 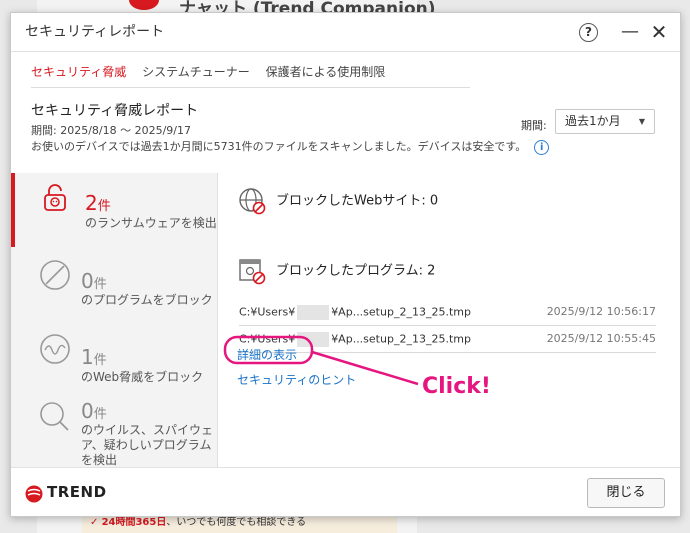 I want to click on close-button: 閉じる, so click(x=626, y=493).